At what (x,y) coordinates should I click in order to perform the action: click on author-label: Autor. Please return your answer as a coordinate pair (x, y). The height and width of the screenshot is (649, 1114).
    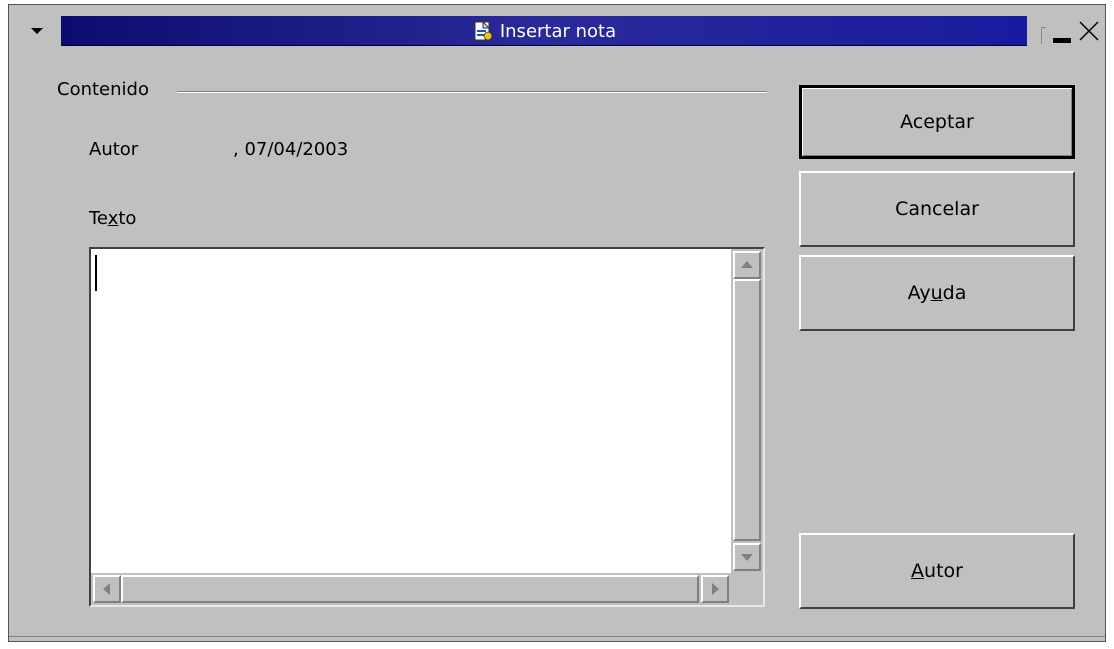
    Looking at the image, I should click on (114, 149).